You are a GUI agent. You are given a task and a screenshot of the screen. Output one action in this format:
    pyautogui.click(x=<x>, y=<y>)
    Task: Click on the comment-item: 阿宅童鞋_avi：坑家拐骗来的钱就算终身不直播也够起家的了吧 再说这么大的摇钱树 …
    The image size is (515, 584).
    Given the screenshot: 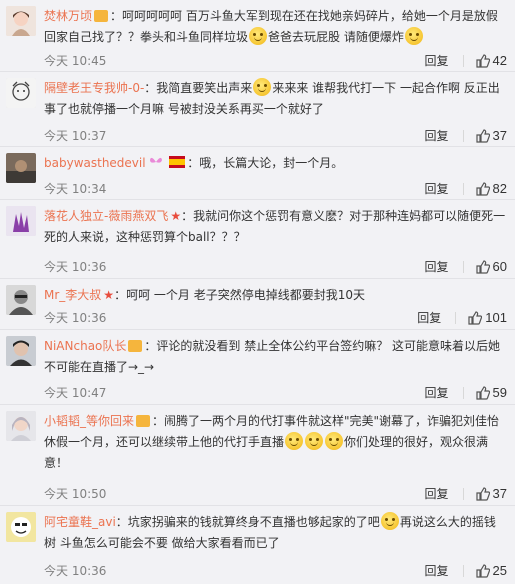 What is the action you would take?
    pyautogui.click(x=257, y=545)
    